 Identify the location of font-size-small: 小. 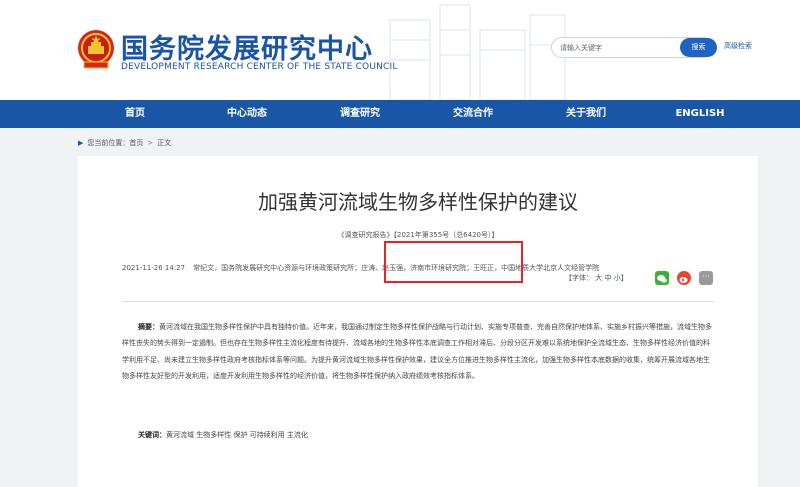
(617, 278).